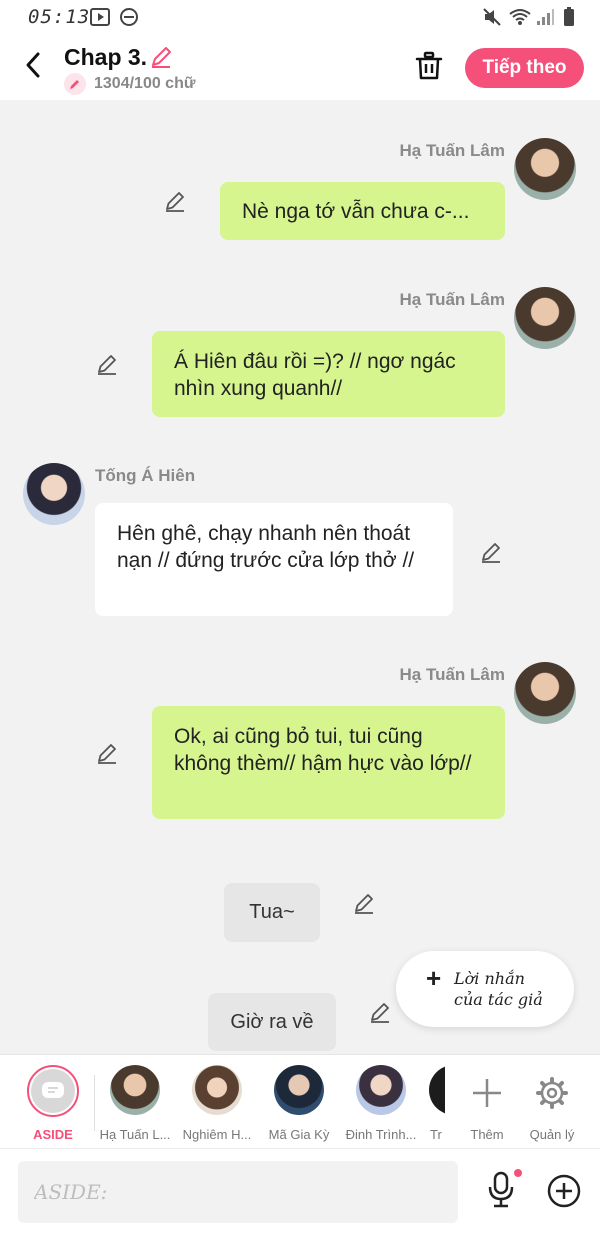  I want to click on back-button, so click(33, 65).